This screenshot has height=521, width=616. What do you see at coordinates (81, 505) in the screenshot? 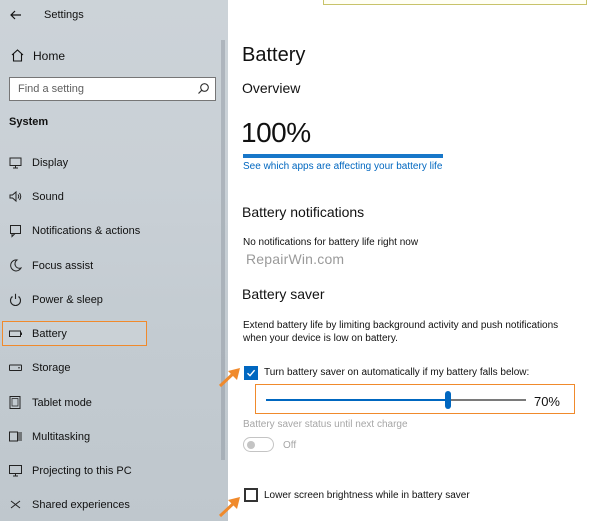
I see `sidebar-item-label: Shared experiences` at bounding box center [81, 505].